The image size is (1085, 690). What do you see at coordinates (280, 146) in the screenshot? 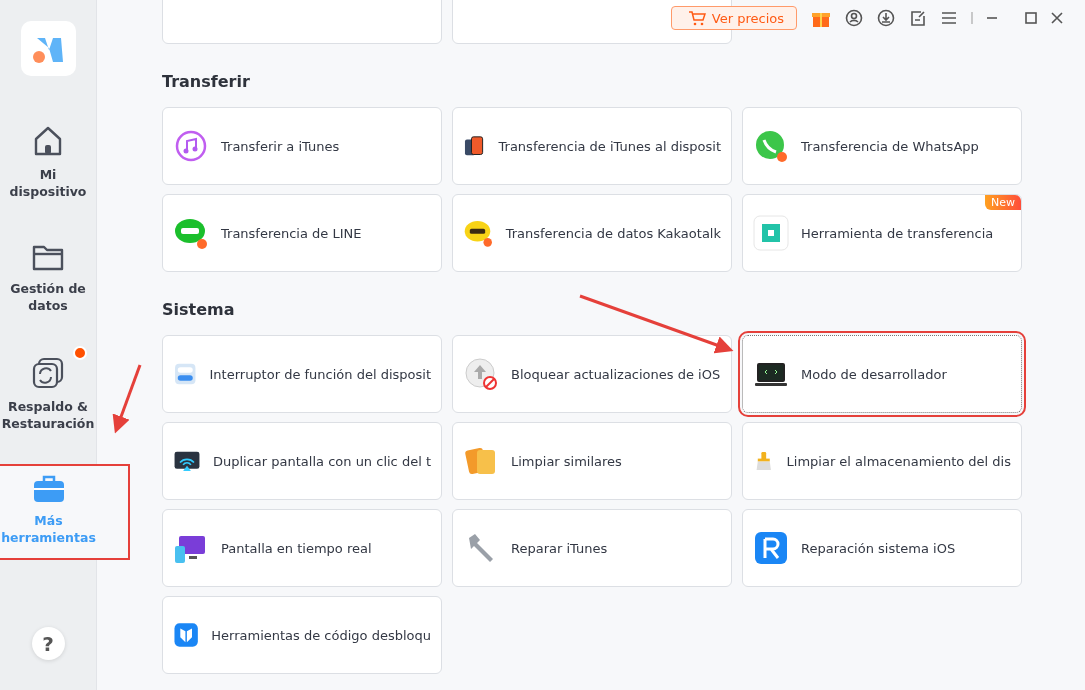
I see `tool-label: Transferir a iTunes` at bounding box center [280, 146].